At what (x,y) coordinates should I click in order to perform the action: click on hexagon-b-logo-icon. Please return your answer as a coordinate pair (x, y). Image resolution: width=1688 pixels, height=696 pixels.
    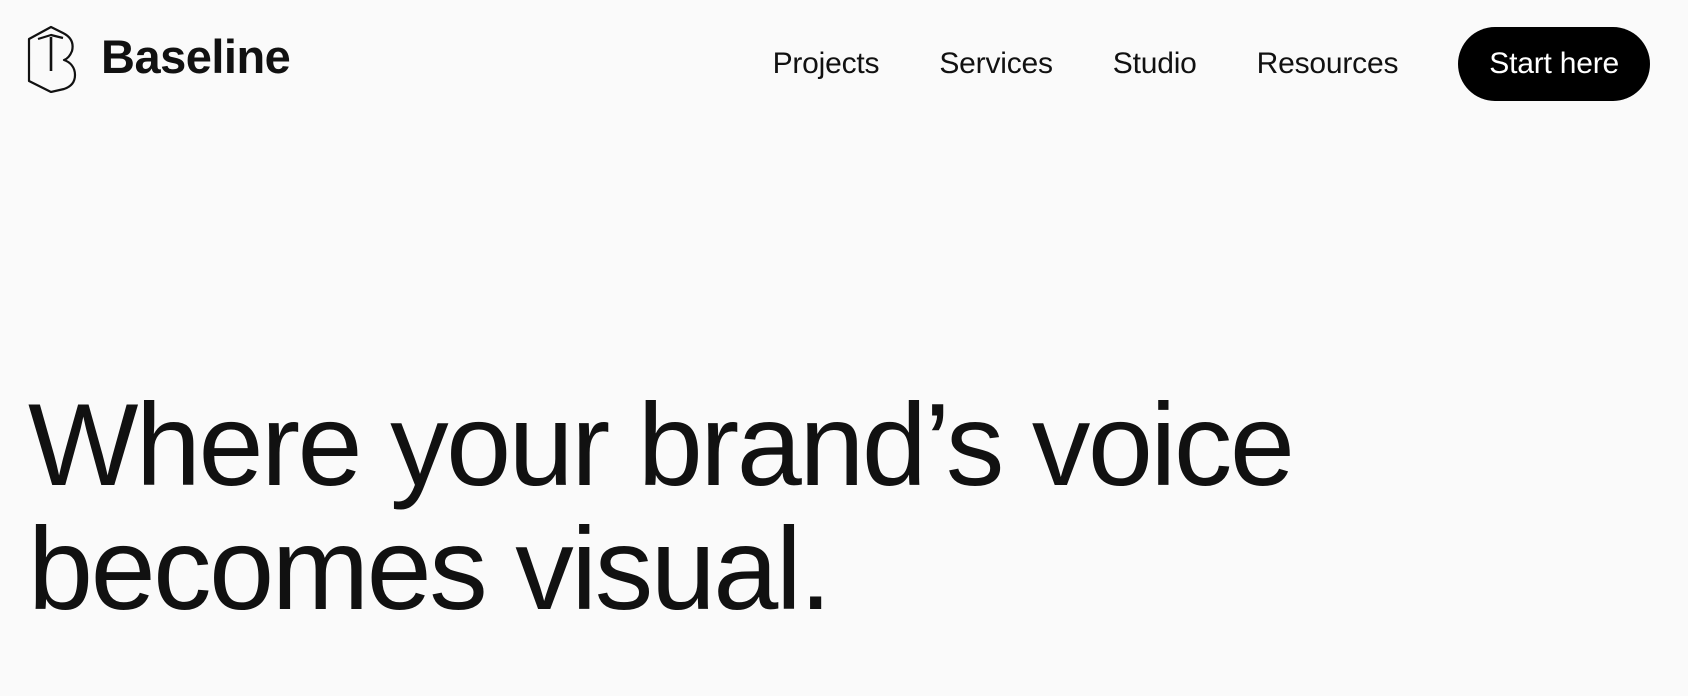
    Looking at the image, I should click on (52, 59).